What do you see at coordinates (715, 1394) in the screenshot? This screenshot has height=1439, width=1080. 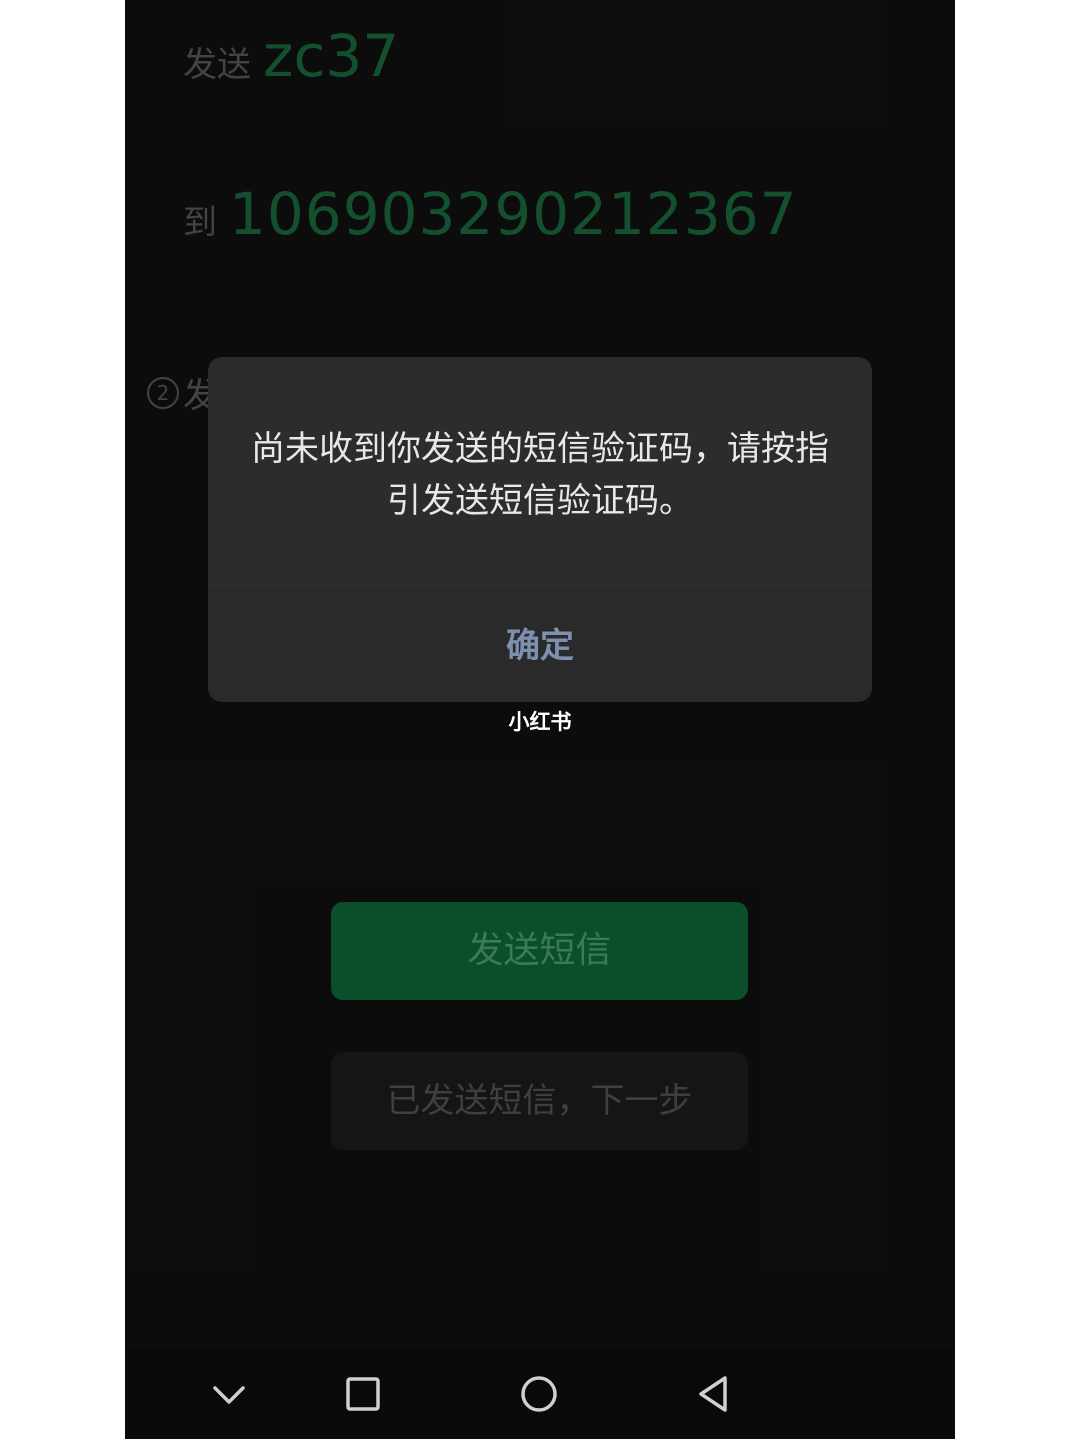 I see `back-icon` at bounding box center [715, 1394].